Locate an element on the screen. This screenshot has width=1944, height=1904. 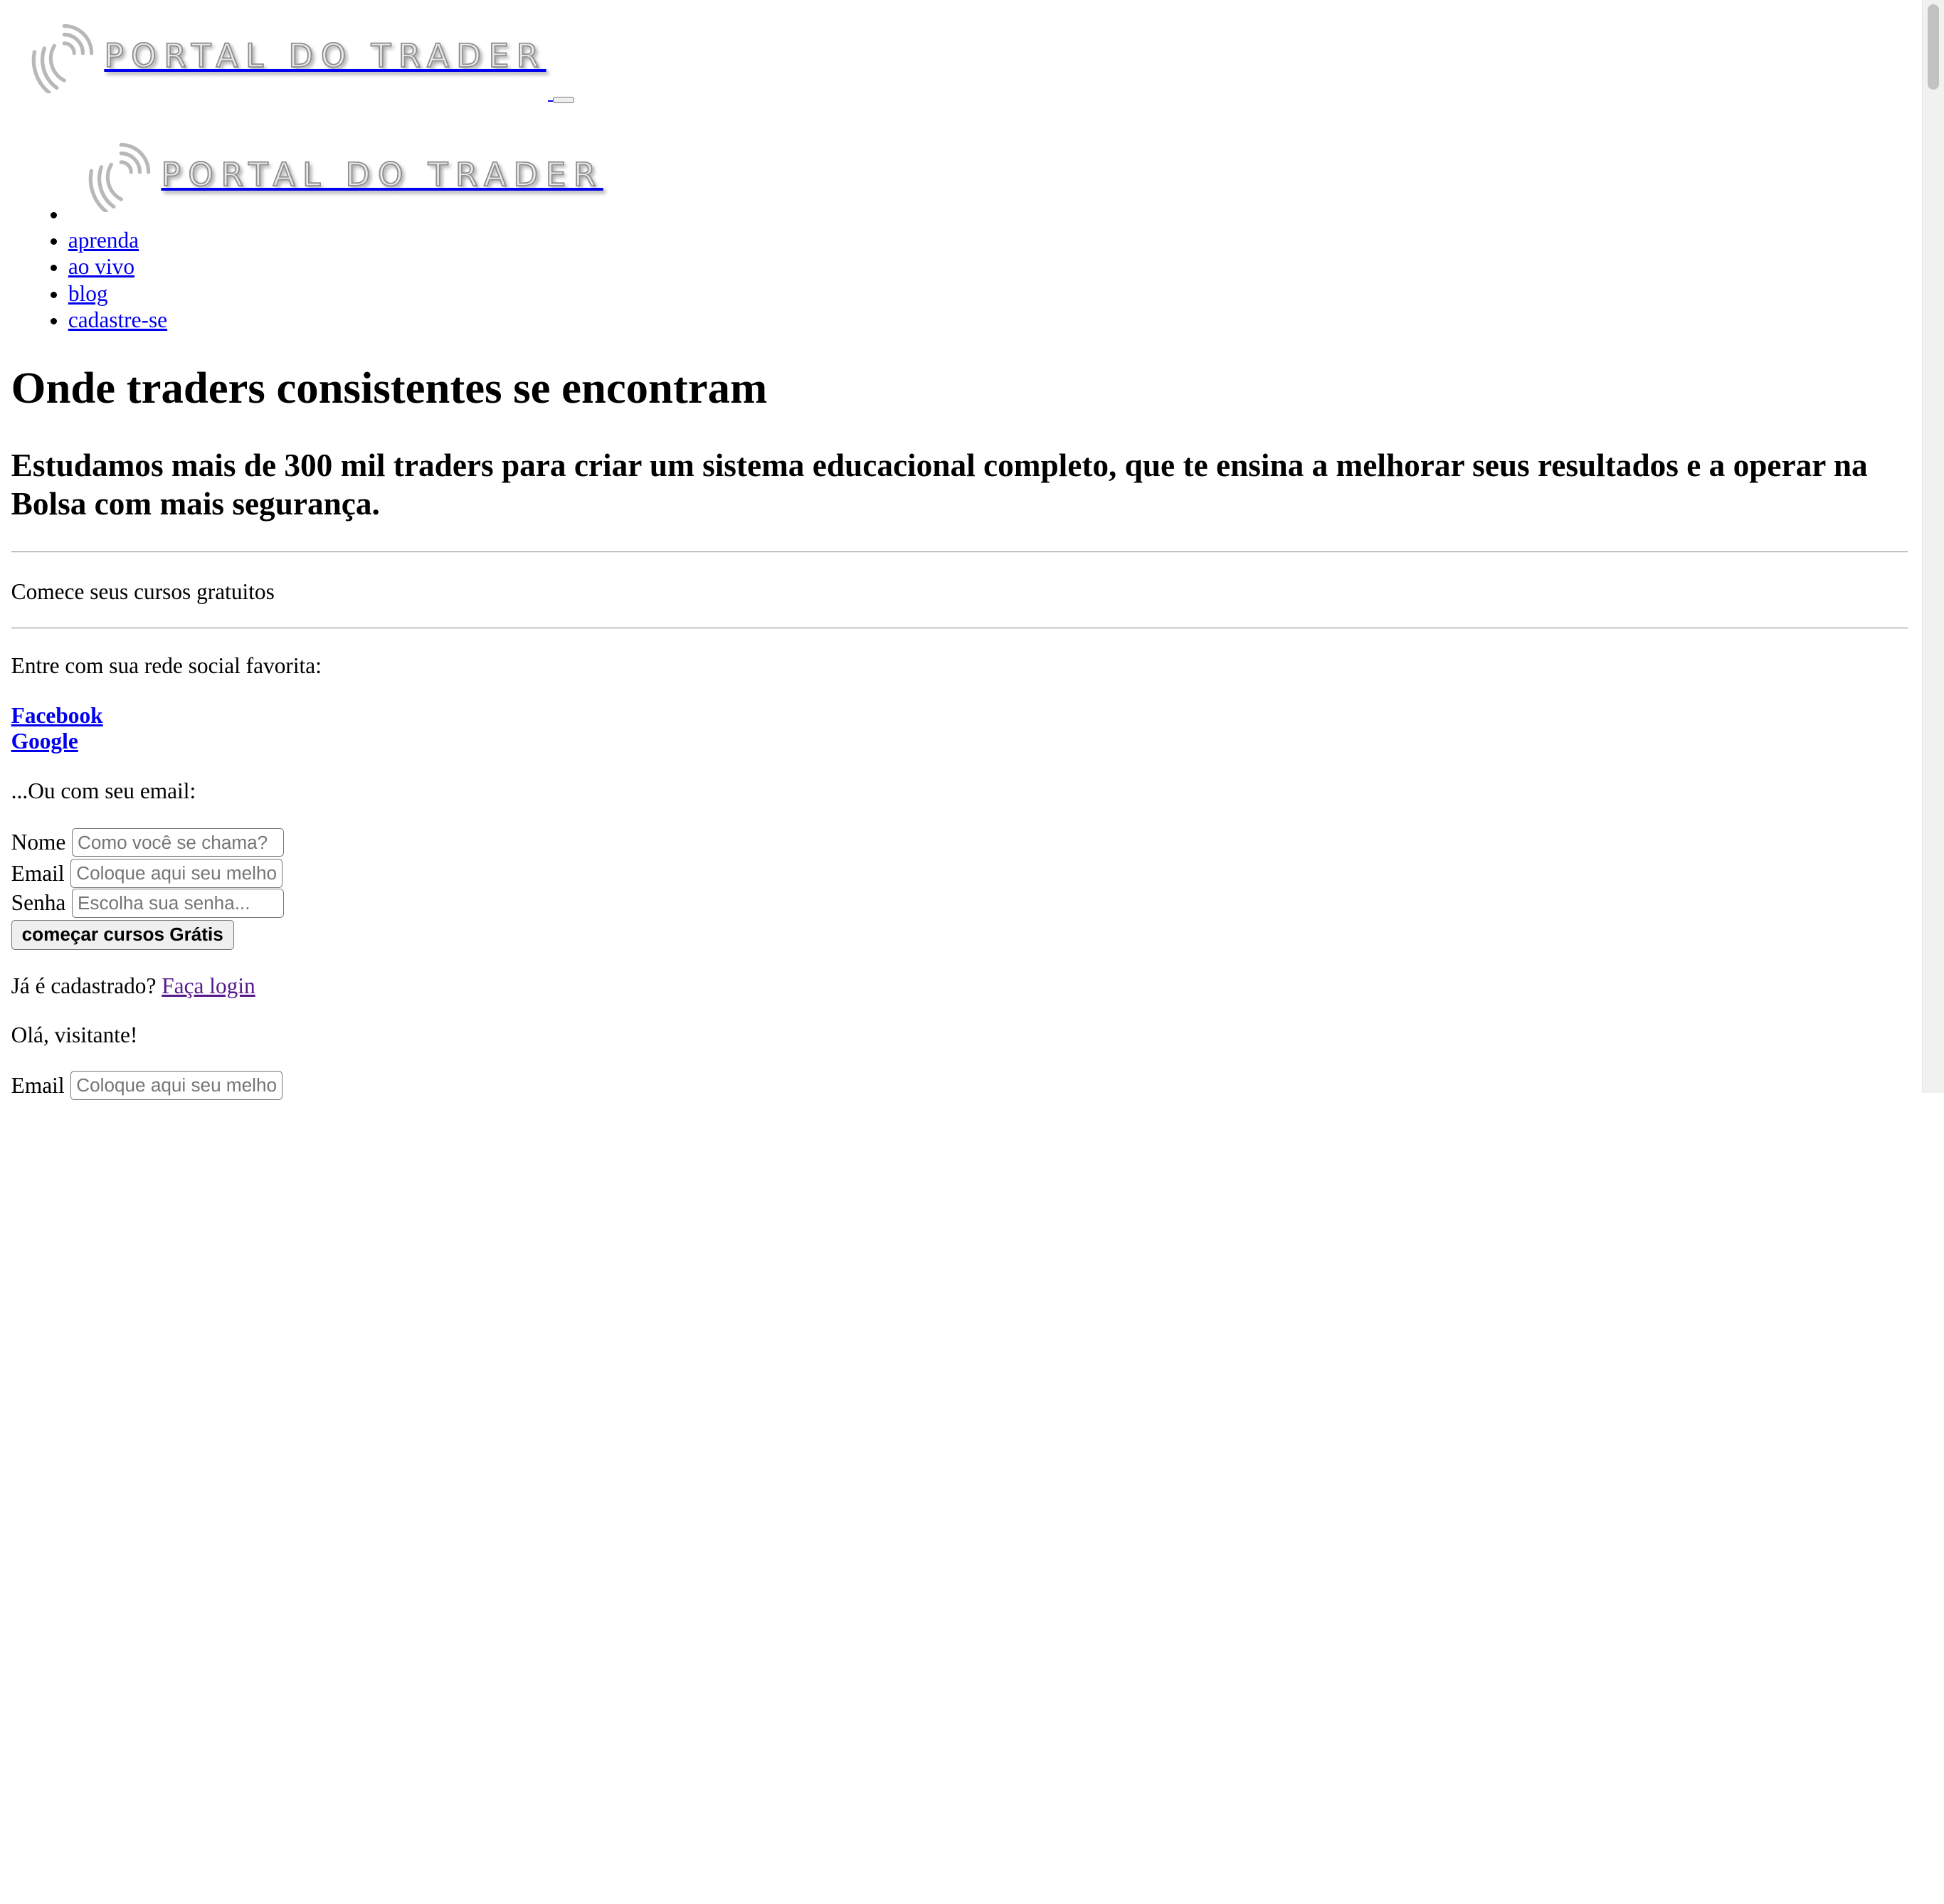
nav-item-empty is located at coordinates (117, 214).